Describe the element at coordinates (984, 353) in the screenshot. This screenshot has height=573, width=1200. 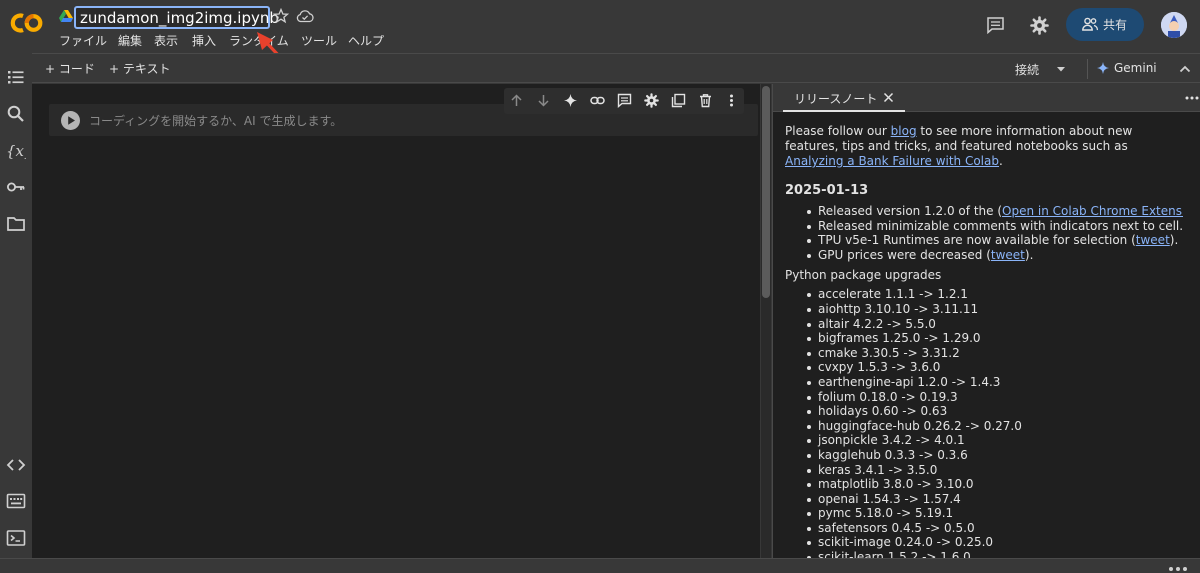
I see `package-item: cmake 3.30.5 -> 3.31.2` at that location.